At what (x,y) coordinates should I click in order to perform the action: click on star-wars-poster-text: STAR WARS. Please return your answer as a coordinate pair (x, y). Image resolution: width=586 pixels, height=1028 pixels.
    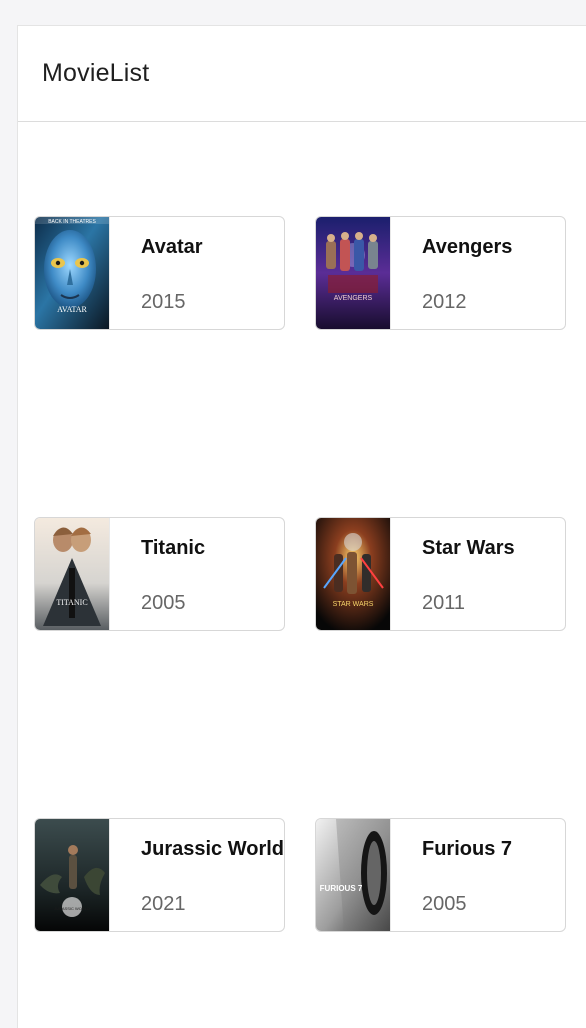
    Looking at the image, I should click on (353, 604).